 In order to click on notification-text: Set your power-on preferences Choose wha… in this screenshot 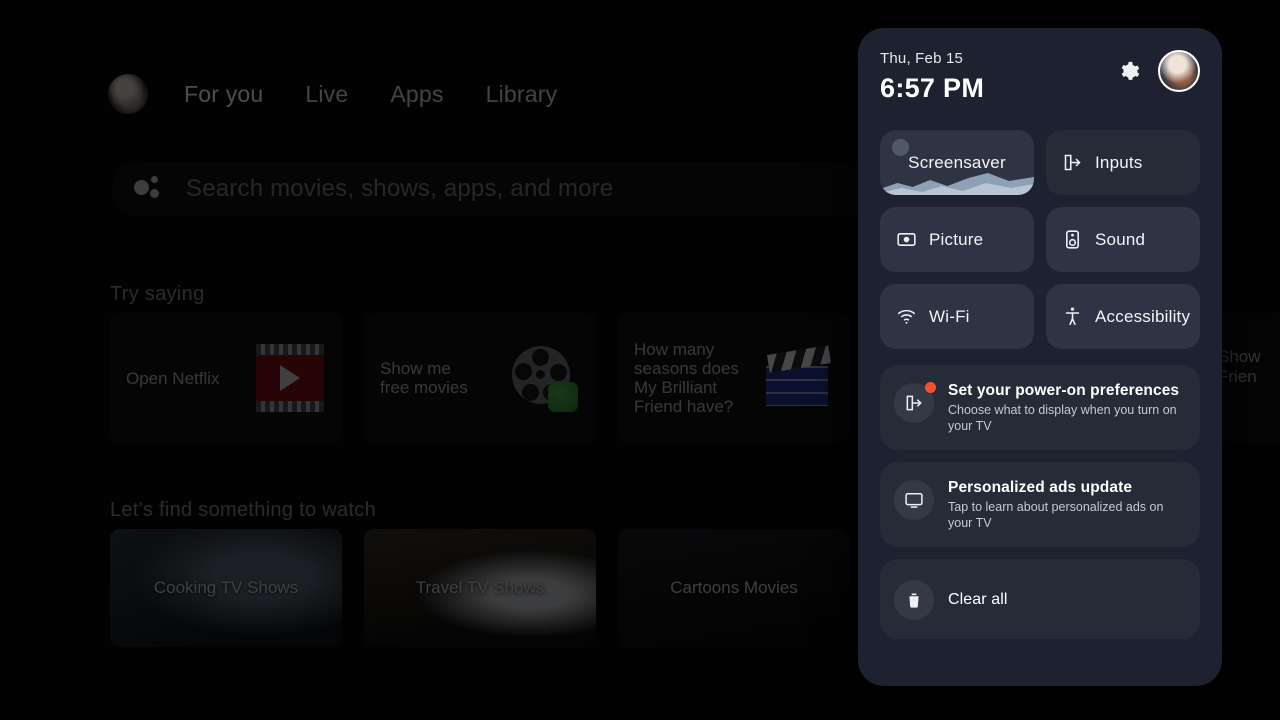, I will do `click(1064, 407)`.